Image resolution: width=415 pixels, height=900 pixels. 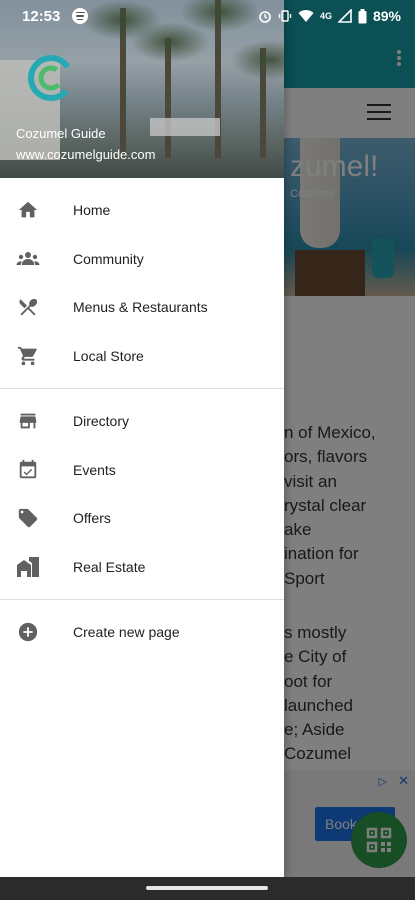 I want to click on nav-item-label: Menus & Restaurants, so click(x=140, y=307).